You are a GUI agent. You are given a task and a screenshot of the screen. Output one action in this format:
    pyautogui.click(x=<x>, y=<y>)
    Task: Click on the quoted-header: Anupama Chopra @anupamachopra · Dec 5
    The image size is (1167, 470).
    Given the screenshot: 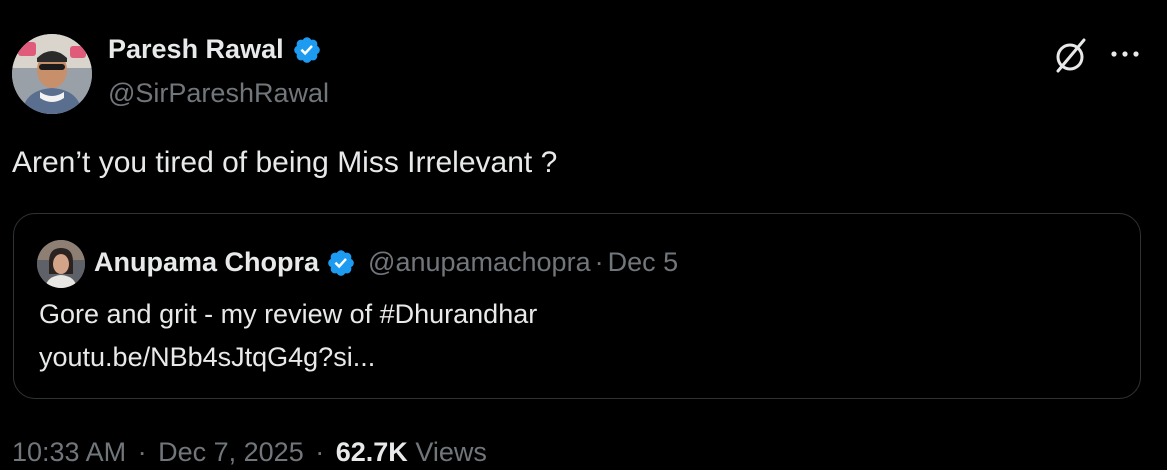 What is the action you would take?
    pyautogui.click(x=386, y=262)
    